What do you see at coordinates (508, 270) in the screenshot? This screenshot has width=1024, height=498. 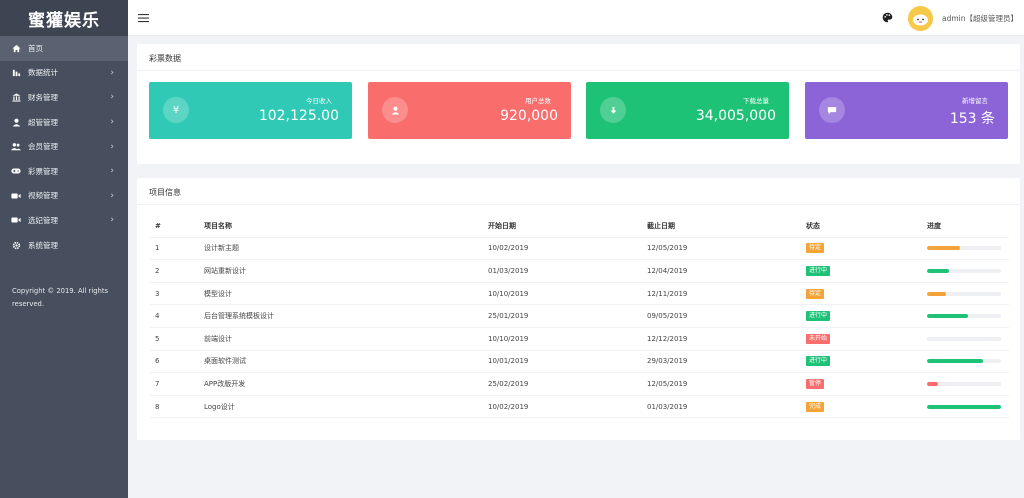 I see `start-date: 01/03/2019` at bounding box center [508, 270].